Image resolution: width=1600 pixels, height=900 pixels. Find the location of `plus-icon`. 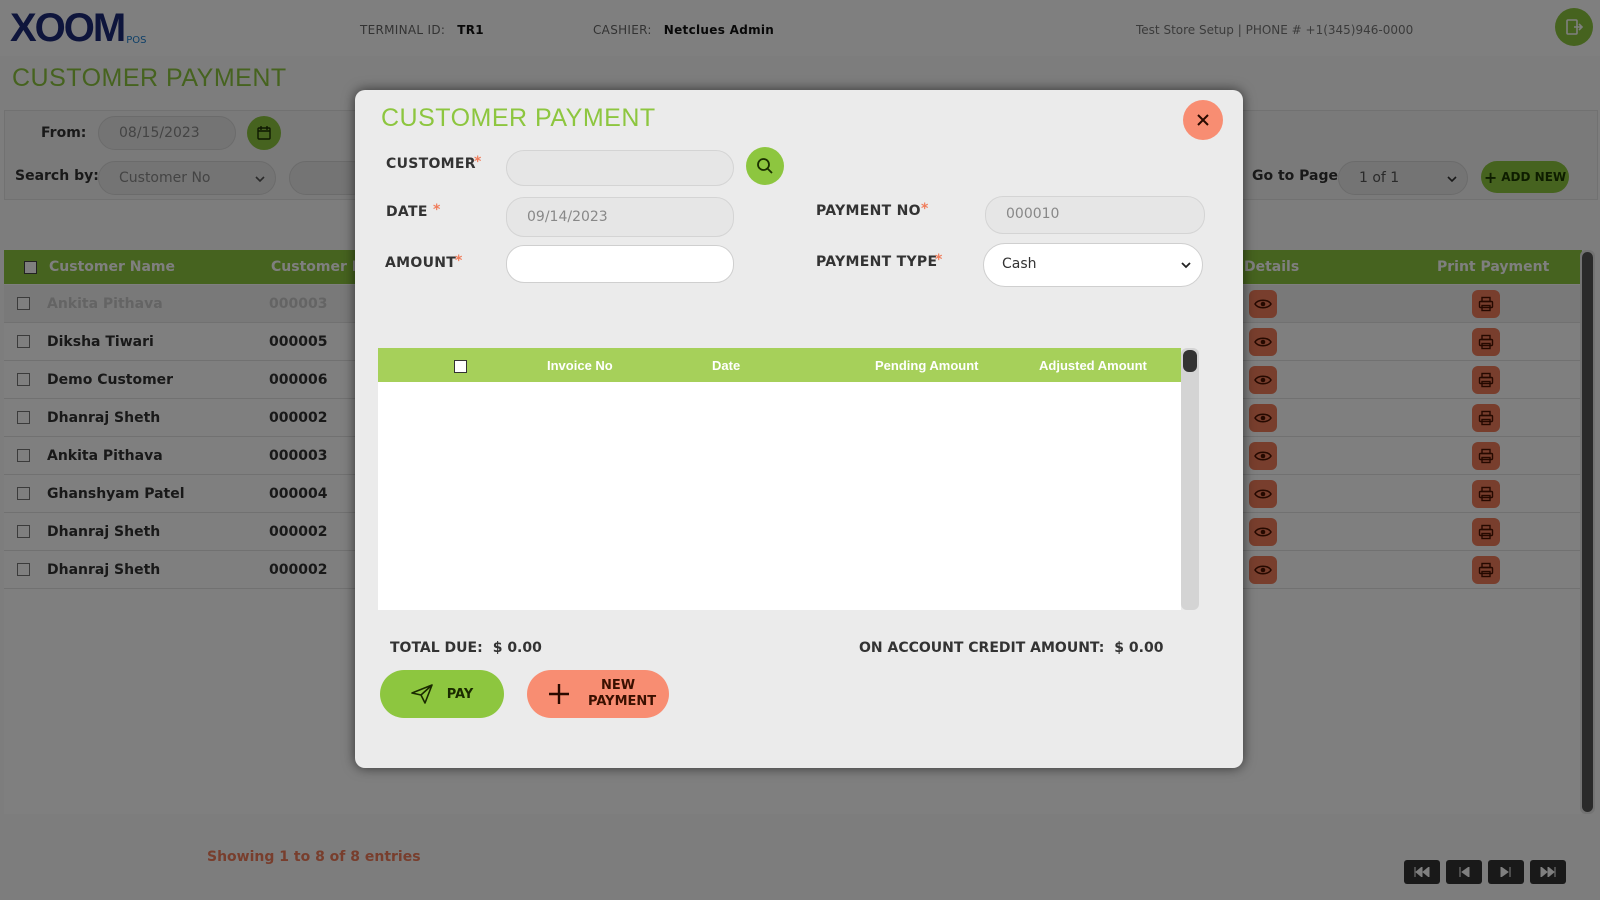

plus-icon is located at coordinates (559, 694).